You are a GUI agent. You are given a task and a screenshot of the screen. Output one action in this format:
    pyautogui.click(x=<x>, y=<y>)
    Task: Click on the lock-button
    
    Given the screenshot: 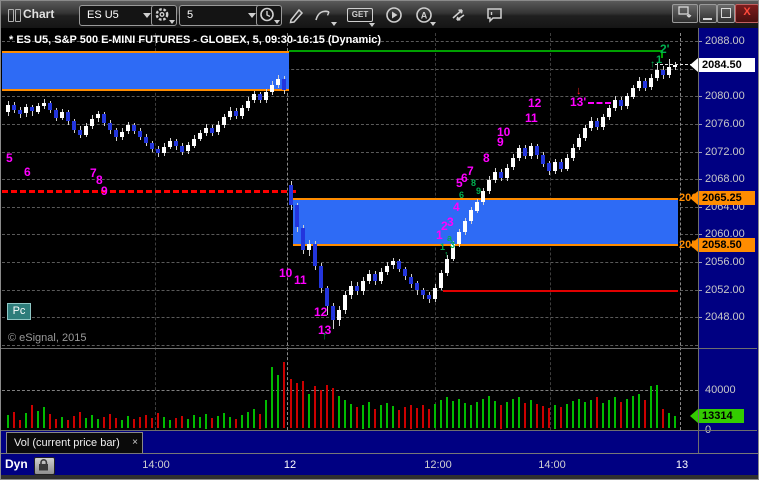 What is the action you would take?
    pyautogui.click(x=44, y=466)
    